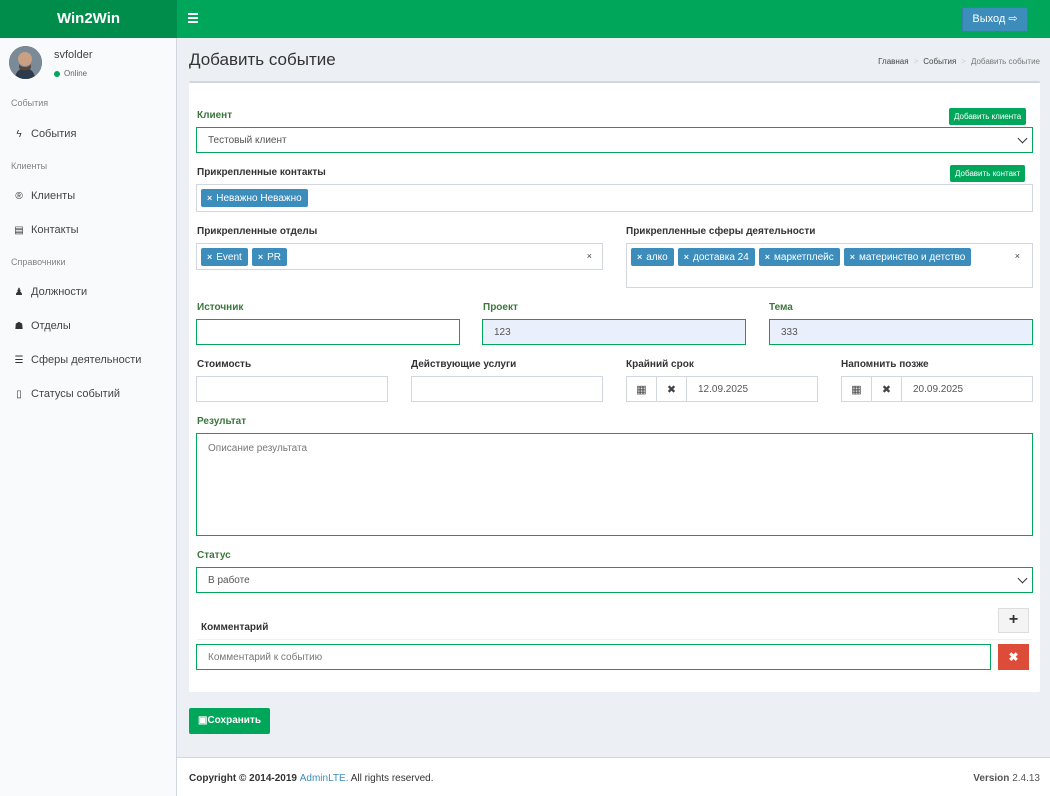 The width and height of the screenshot is (1050, 796). I want to click on sidebar-item-spheres: ☰ Сферы деятельности, so click(77, 360).